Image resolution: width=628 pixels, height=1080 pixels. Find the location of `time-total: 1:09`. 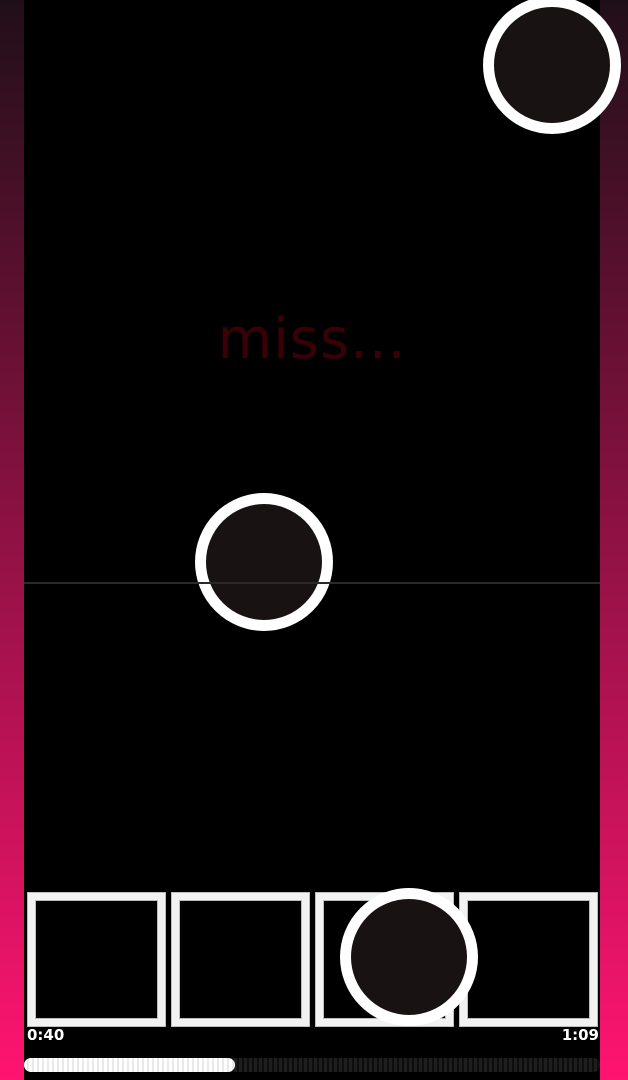

time-total: 1:09 is located at coordinates (580, 1035).